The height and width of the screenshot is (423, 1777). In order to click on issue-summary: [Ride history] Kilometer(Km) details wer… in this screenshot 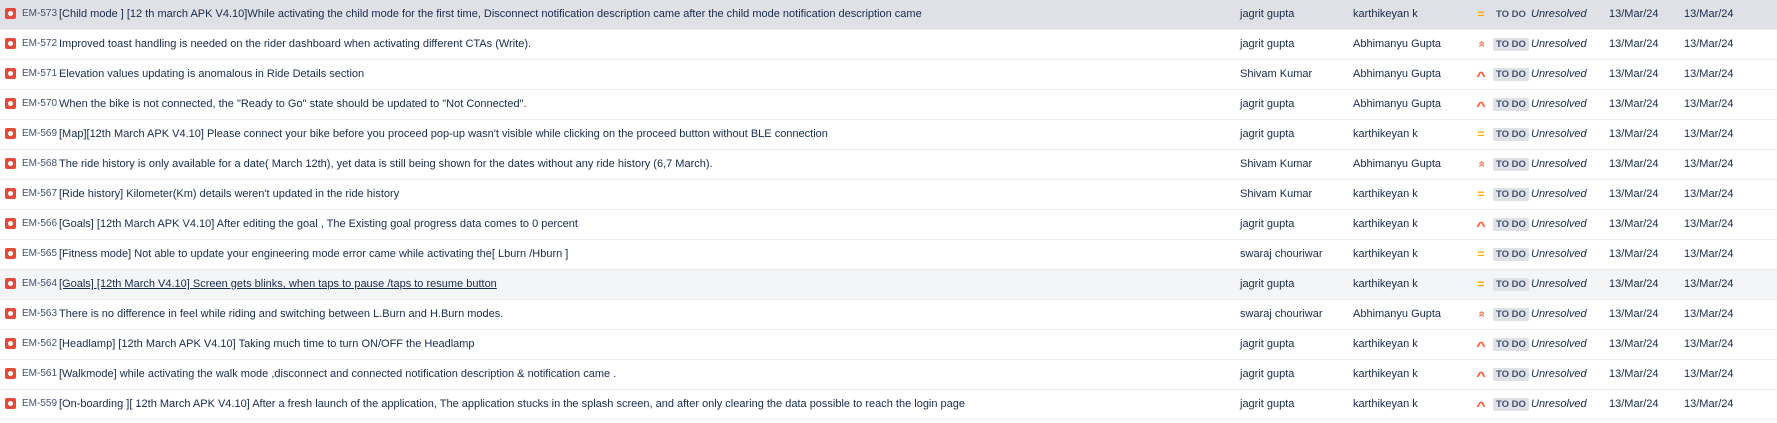, I will do `click(629, 194)`.